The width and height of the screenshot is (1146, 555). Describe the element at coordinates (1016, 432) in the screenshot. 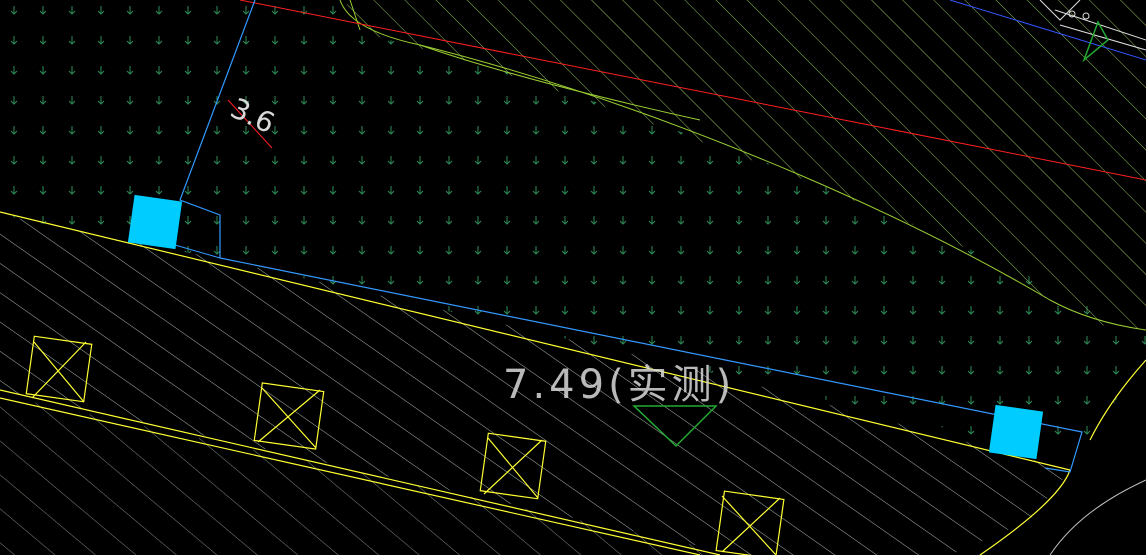

I see `column-right` at that location.